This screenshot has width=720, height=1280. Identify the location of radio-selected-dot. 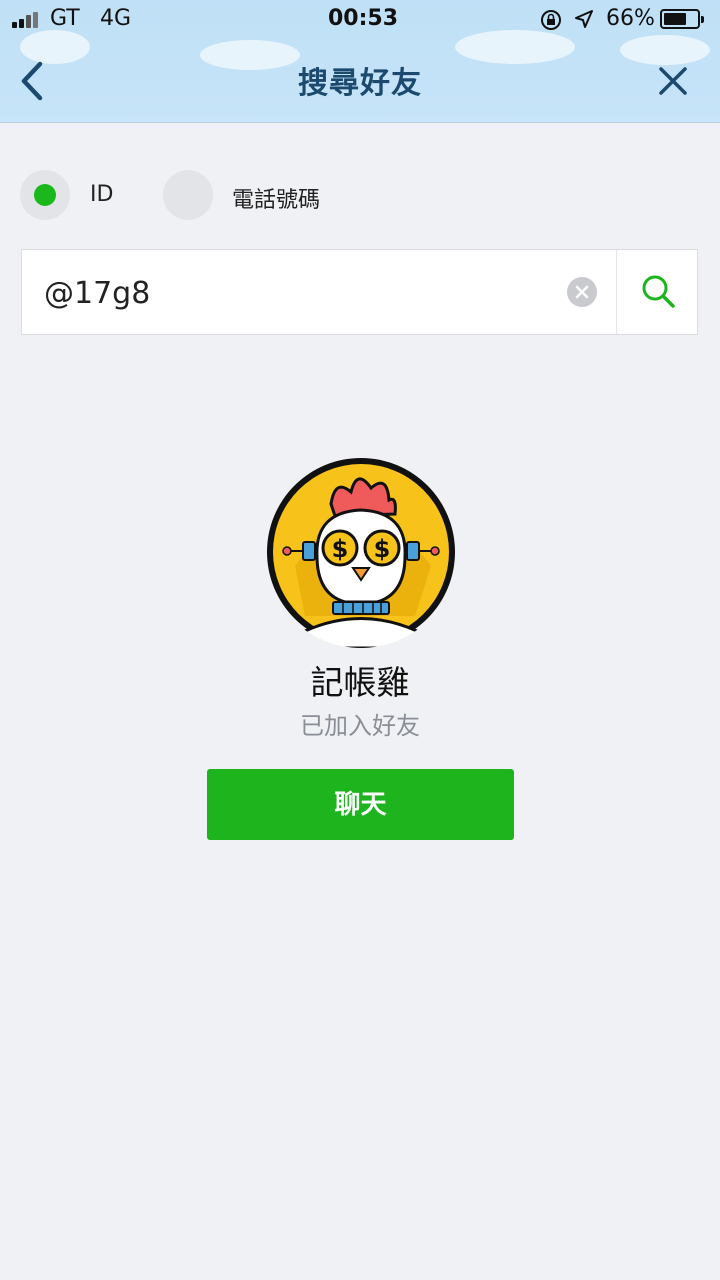
(45, 195).